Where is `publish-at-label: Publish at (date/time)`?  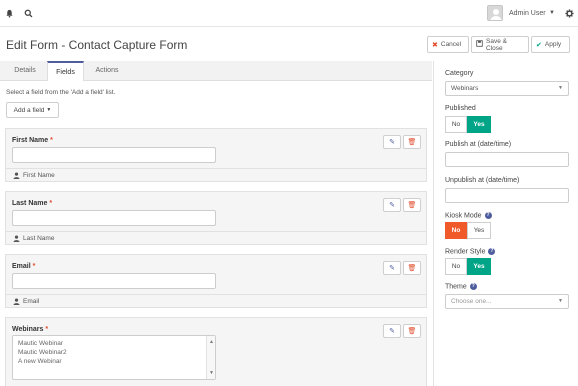
publish-at-label: Publish at (date/time) is located at coordinates (478, 144).